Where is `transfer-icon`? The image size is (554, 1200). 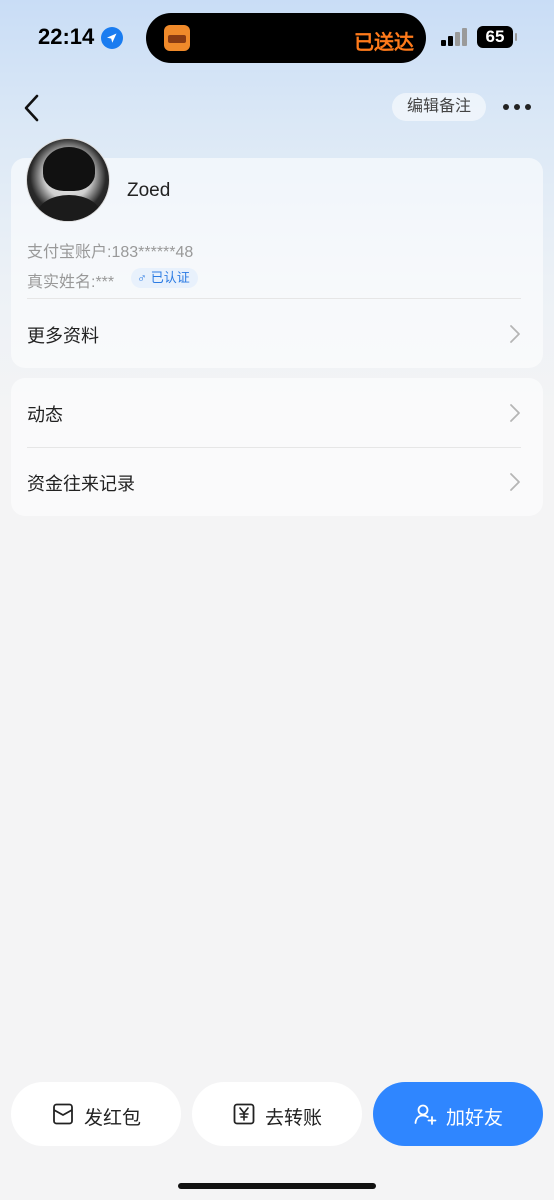
transfer-icon is located at coordinates (244, 1114).